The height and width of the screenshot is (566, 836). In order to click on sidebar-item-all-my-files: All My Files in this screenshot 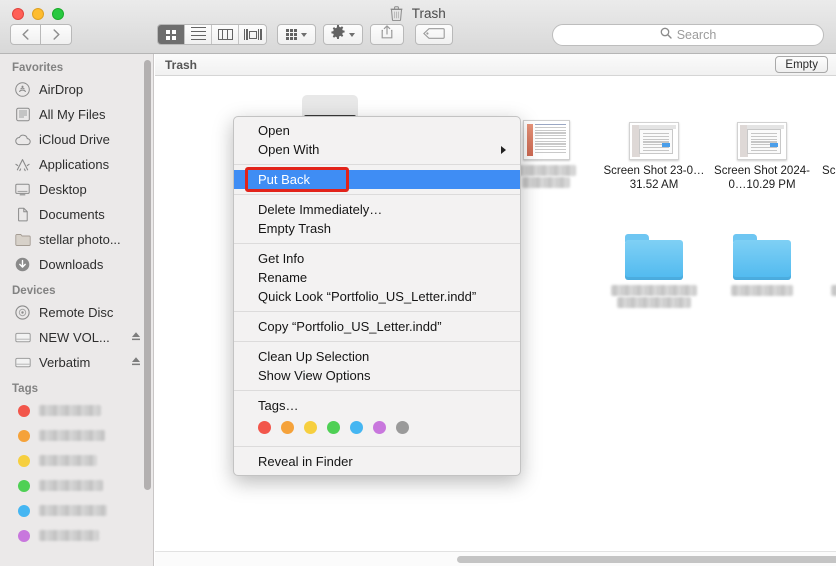, I will do `click(76, 114)`.